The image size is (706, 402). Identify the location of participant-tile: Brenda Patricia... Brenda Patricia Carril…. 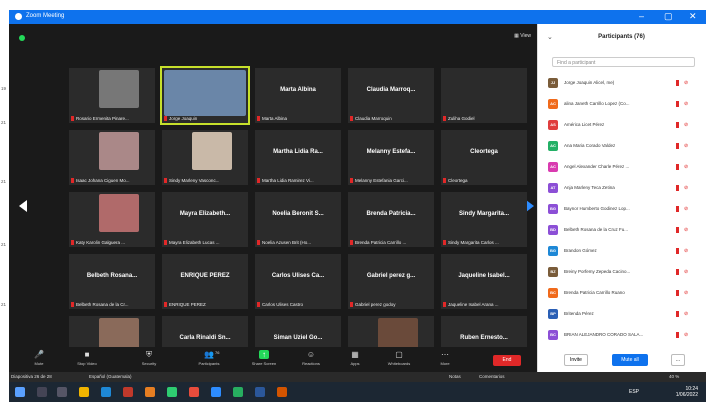
(391, 219).